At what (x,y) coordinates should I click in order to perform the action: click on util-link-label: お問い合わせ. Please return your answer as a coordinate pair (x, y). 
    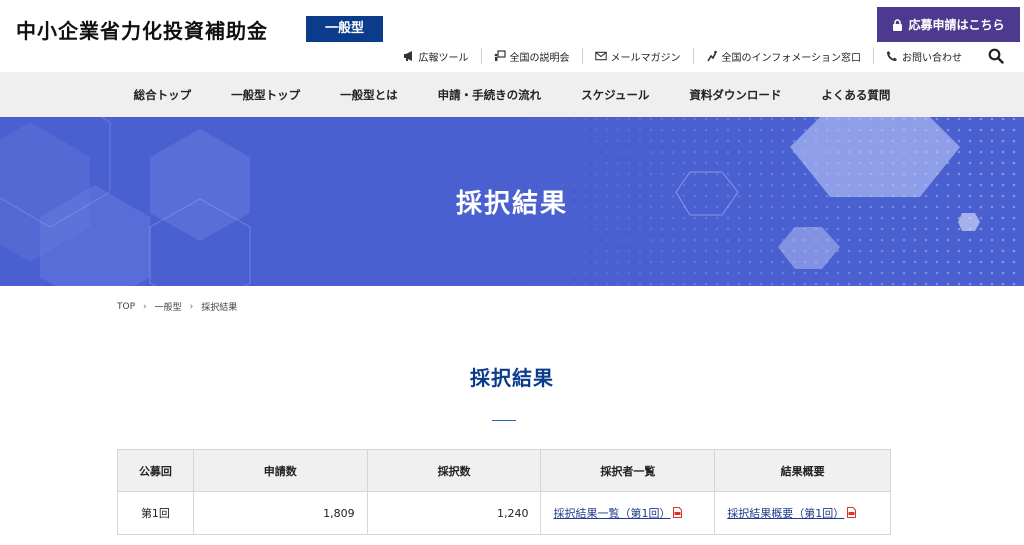
    Looking at the image, I should click on (932, 58).